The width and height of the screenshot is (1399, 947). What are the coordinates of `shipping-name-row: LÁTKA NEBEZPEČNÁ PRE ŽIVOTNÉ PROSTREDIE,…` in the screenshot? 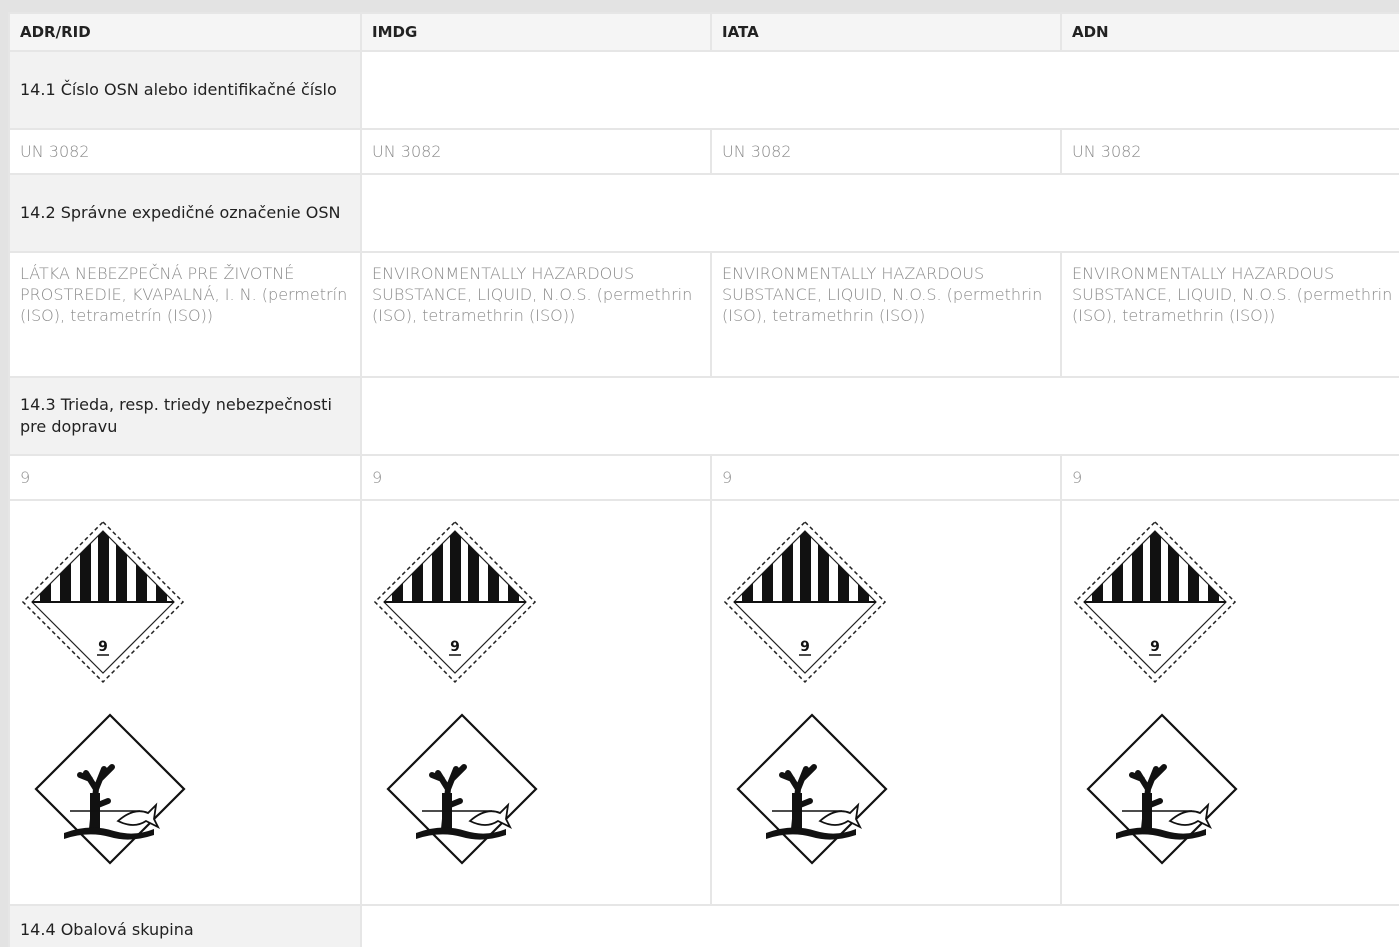 It's located at (703, 314).